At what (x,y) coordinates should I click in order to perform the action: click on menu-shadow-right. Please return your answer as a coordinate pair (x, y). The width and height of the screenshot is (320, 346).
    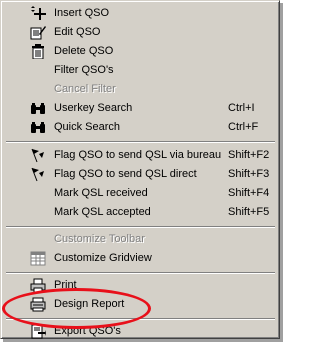
    Looking at the image, I should click on (281, 172).